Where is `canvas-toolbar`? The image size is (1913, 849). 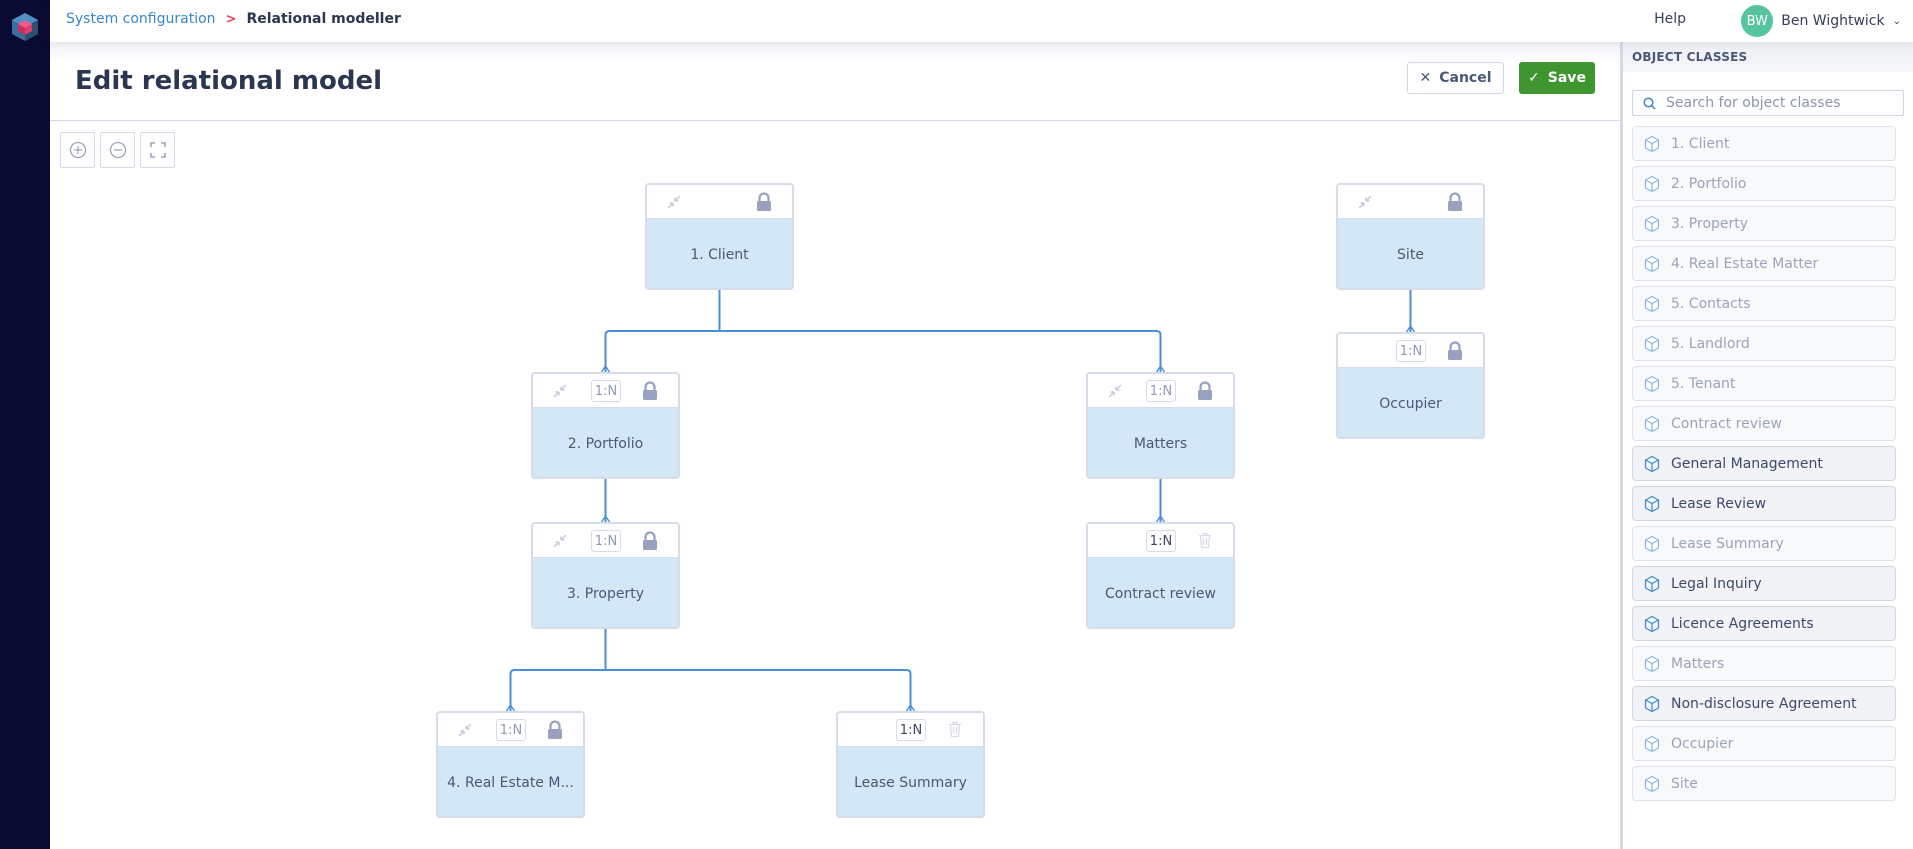 canvas-toolbar is located at coordinates (117, 150).